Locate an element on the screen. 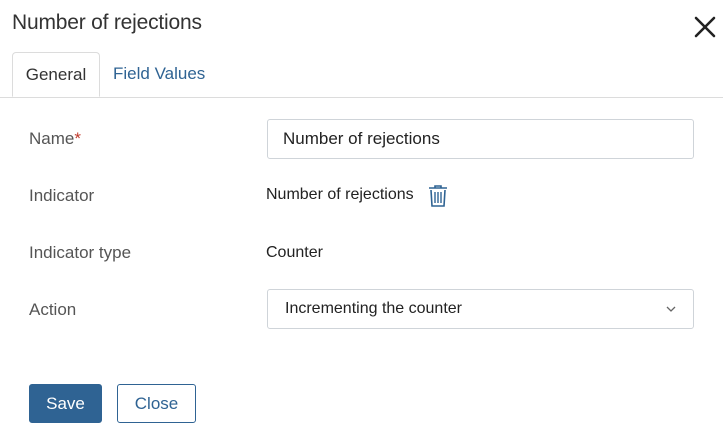  indicator-value: Number of rejections is located at coordinates (340, 194).